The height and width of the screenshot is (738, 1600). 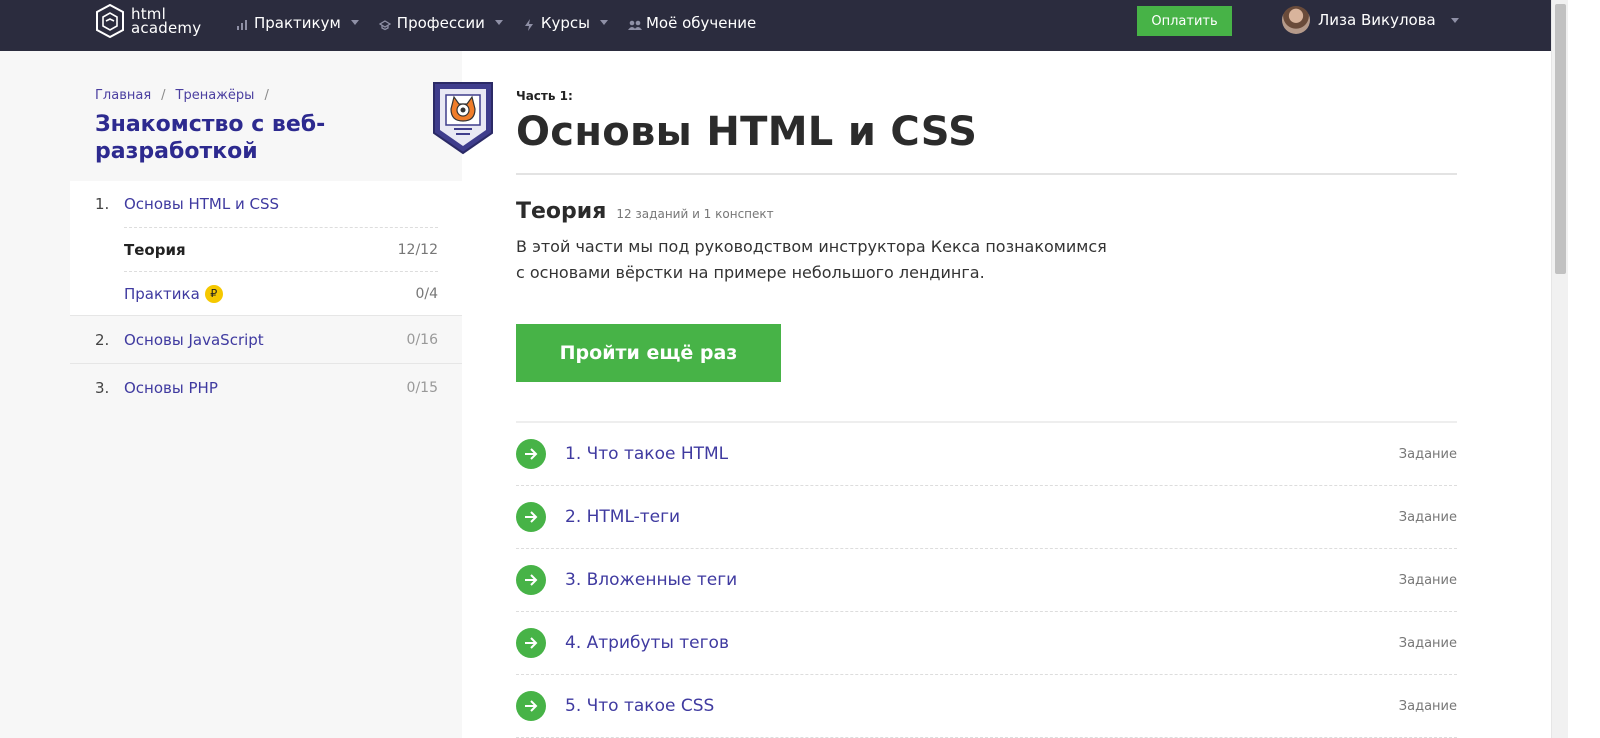 What do you see at coordinates (110, 21) in the screenshot?
I see `logo-icon` at bounding box center [110, 21].